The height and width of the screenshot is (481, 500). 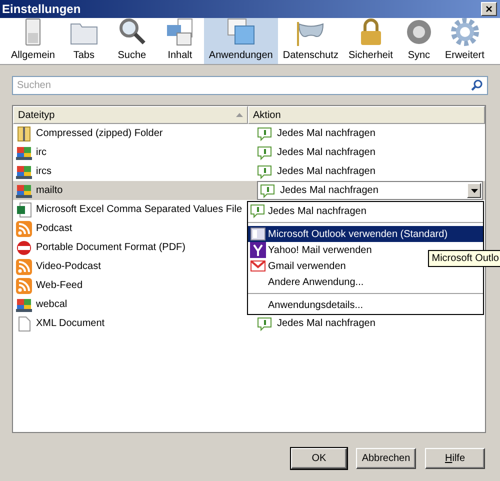 I want to click on table-cell: Microsoft Excel Comma Separated Values File, so click(x=139, y=209).